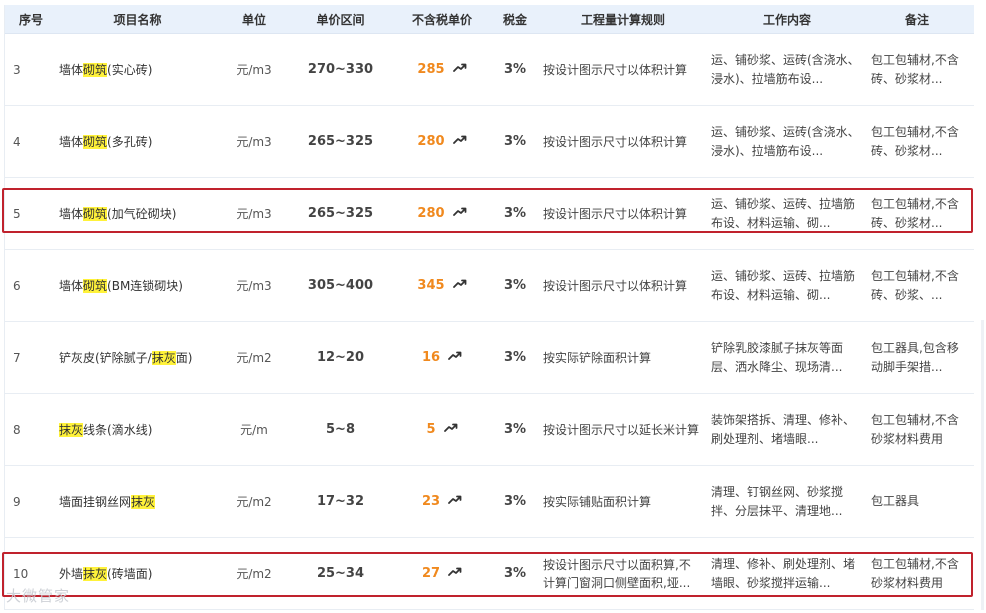  I want to click on row-name: 抹灰线条(滴水线), so click(106, 429).